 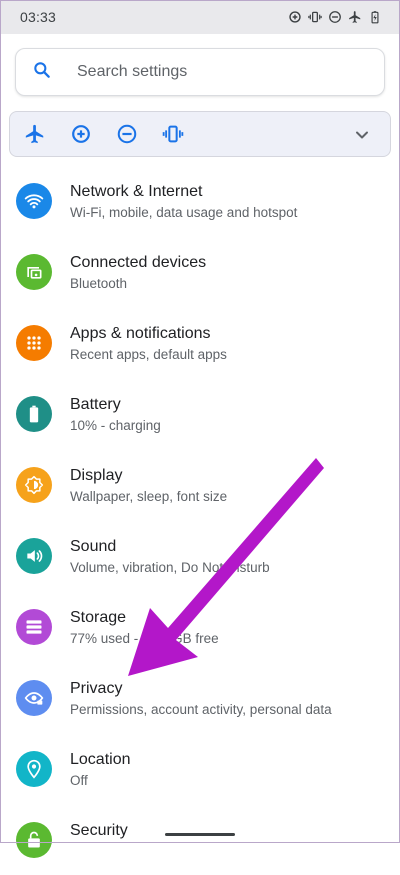 I want to click on battery-charging-icon, so click(x=375, y=17).